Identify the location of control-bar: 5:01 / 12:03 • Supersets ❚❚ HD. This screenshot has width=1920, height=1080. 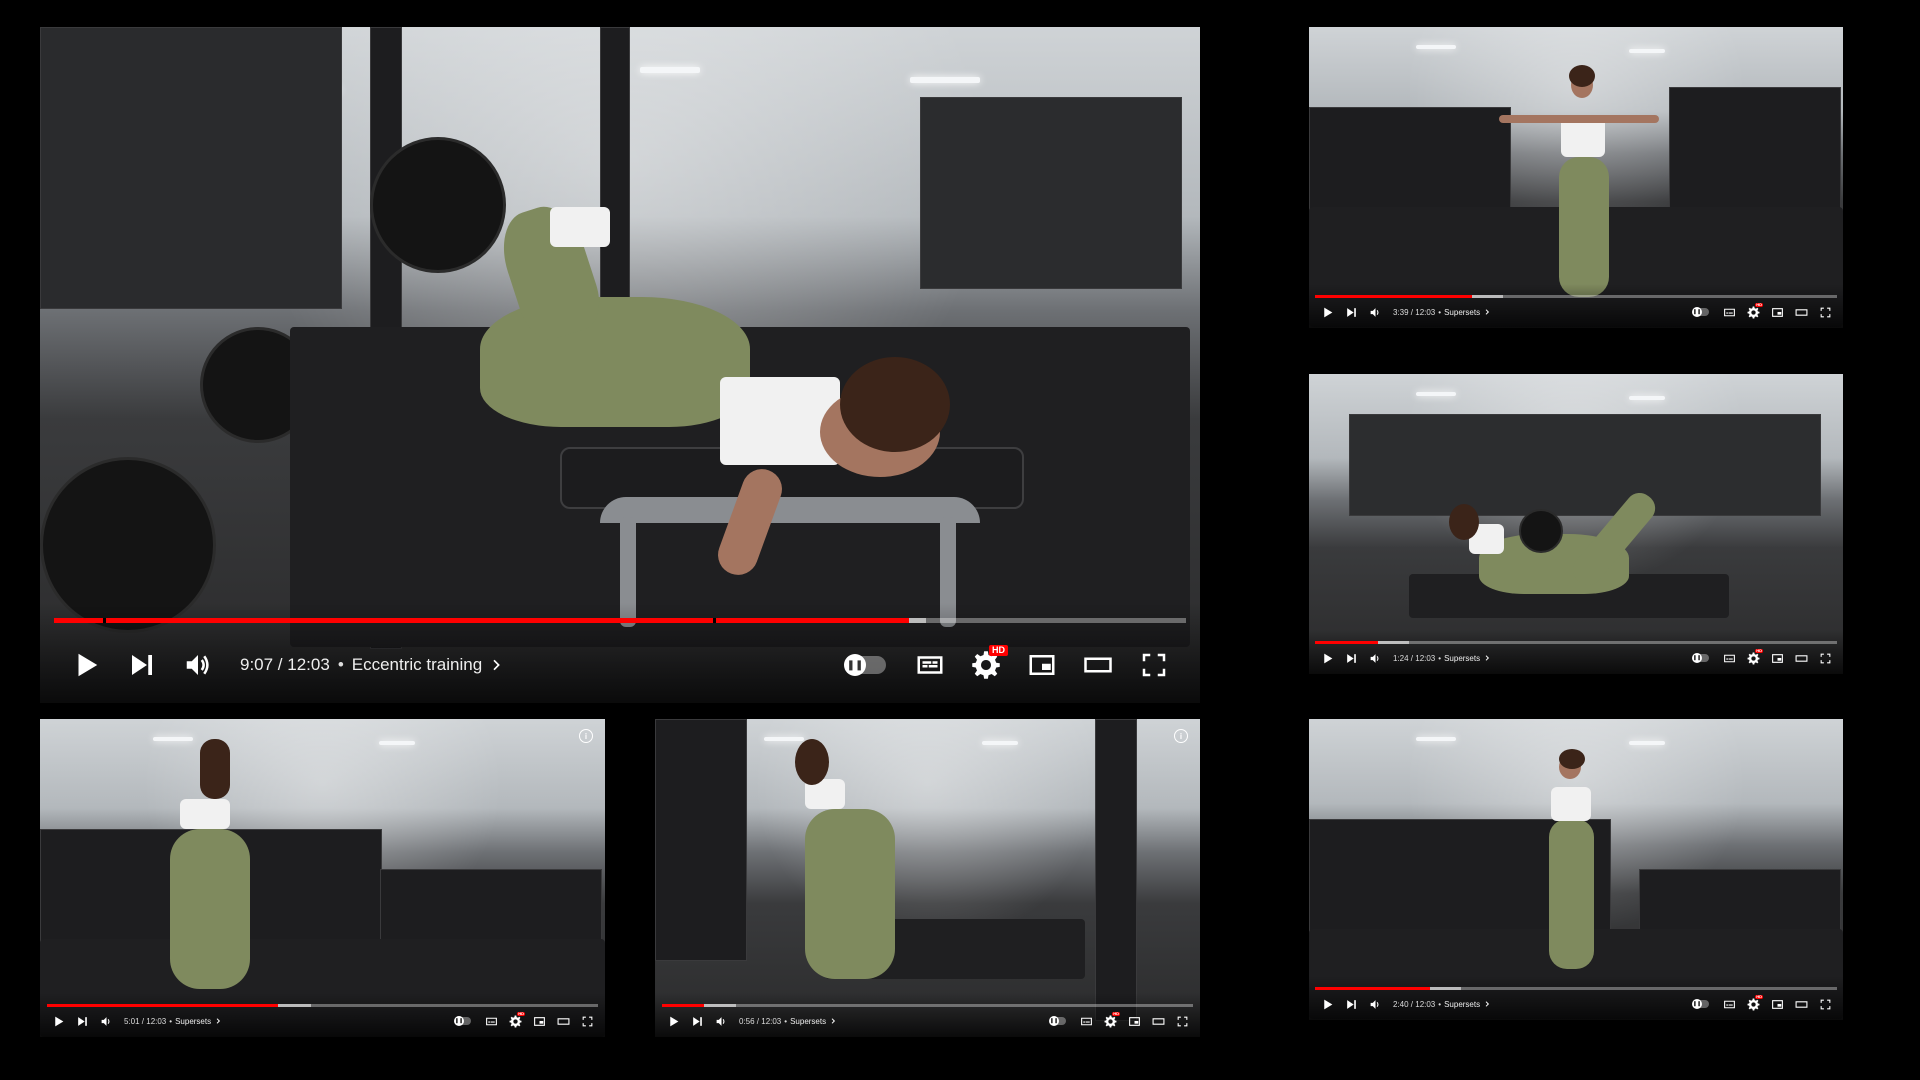
(322, 1021).